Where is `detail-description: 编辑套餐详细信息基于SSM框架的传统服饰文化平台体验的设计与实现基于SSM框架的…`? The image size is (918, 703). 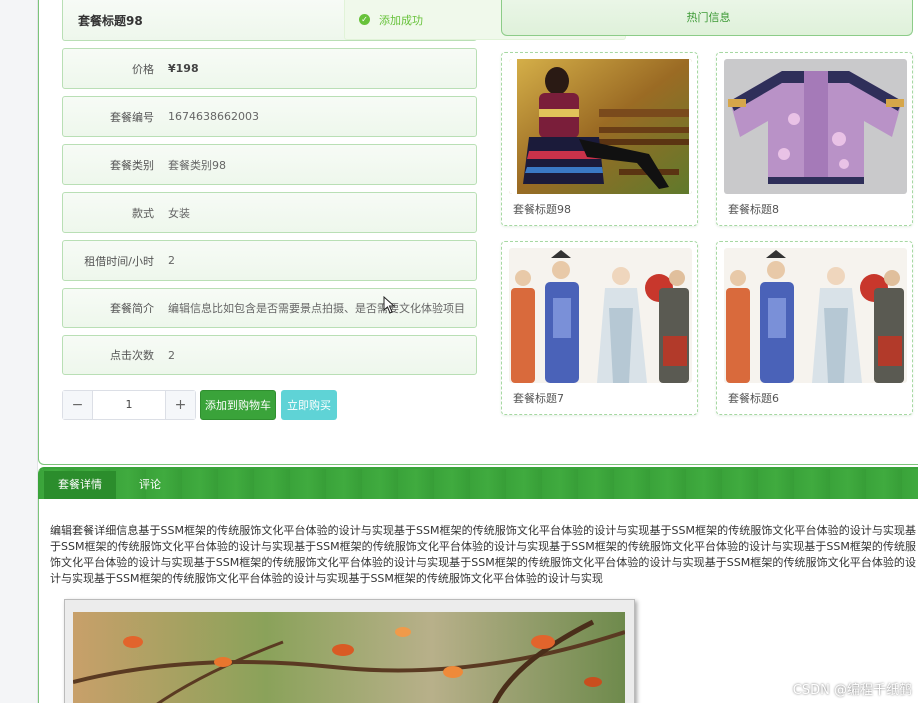 detail-description: 编辑套餐详细信息基于SSM框架的传统服饰文化平台体验的设计与实现基于SSM框架的… is located at coordinates (483, 554).